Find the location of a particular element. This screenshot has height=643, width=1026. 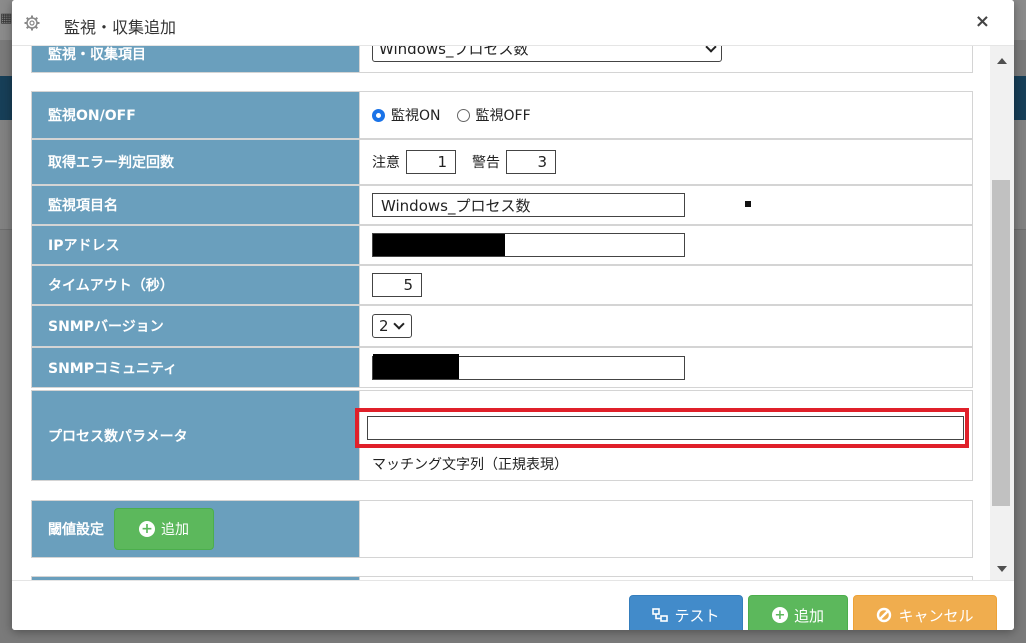

scroll-up-arrow is located at coordinates (1002, 61).